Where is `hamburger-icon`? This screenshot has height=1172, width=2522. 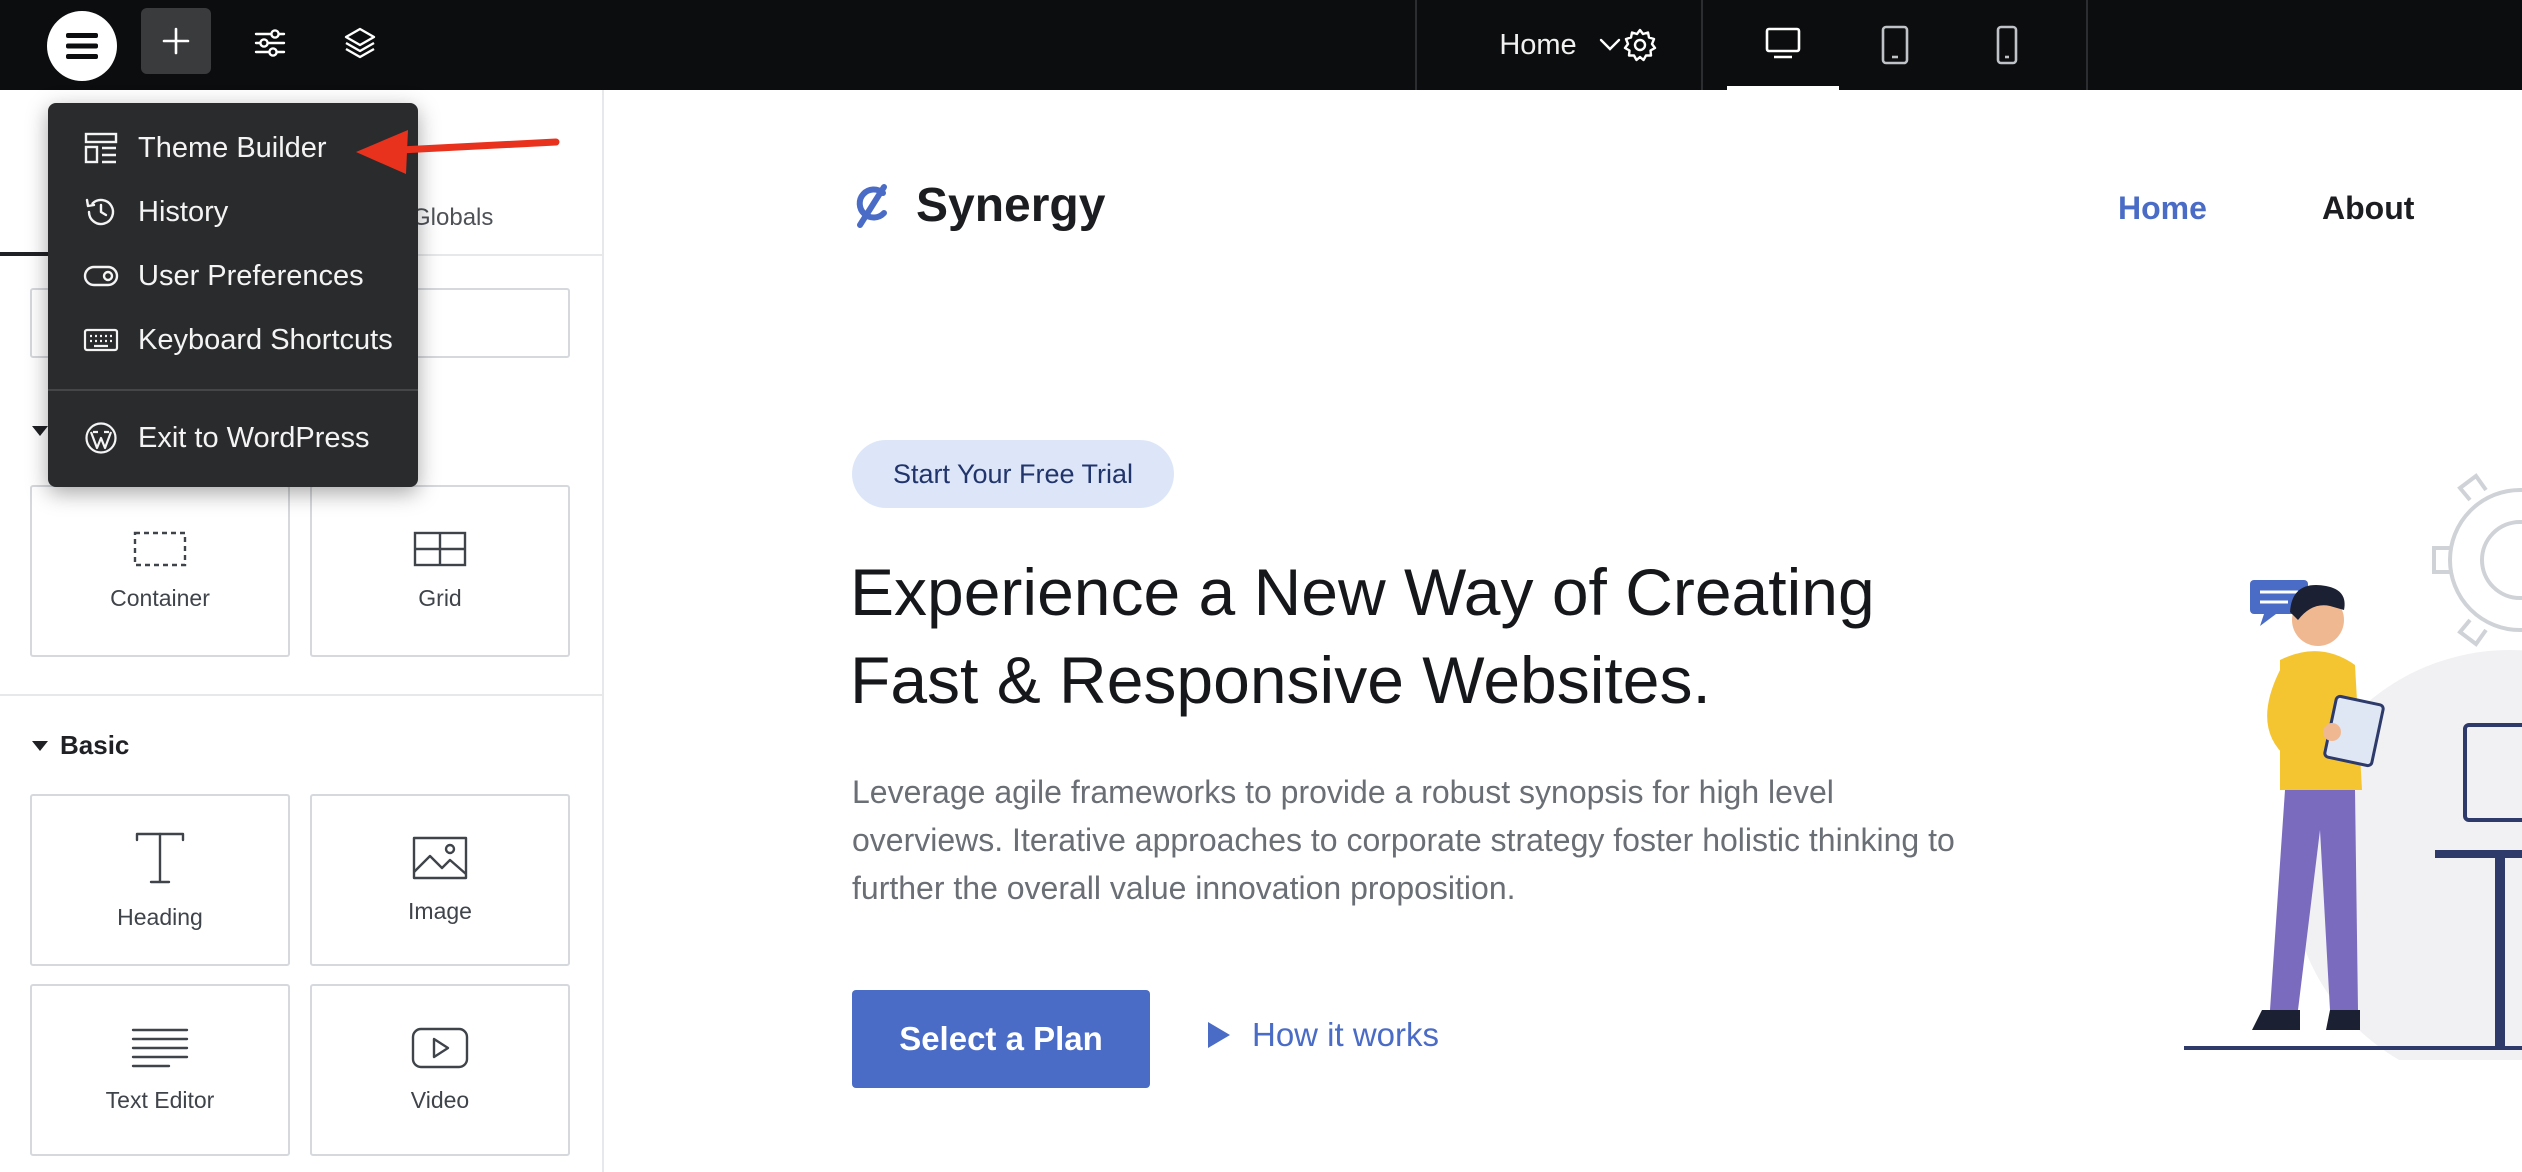 hamburger-icon is located at coordinates (82, 46).